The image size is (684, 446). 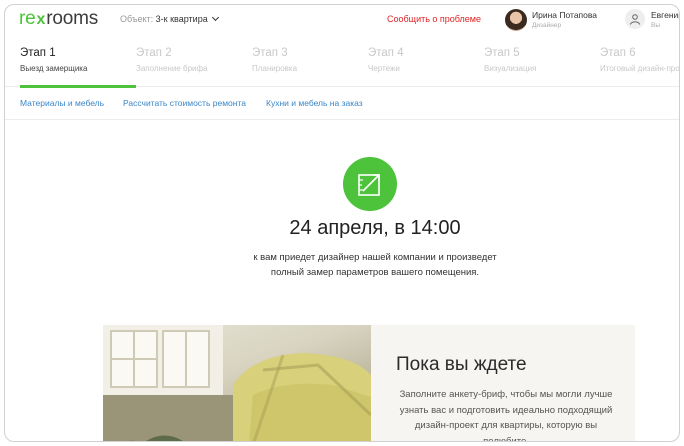 I want to click on measurement-badge, so click(x=370, y=184).